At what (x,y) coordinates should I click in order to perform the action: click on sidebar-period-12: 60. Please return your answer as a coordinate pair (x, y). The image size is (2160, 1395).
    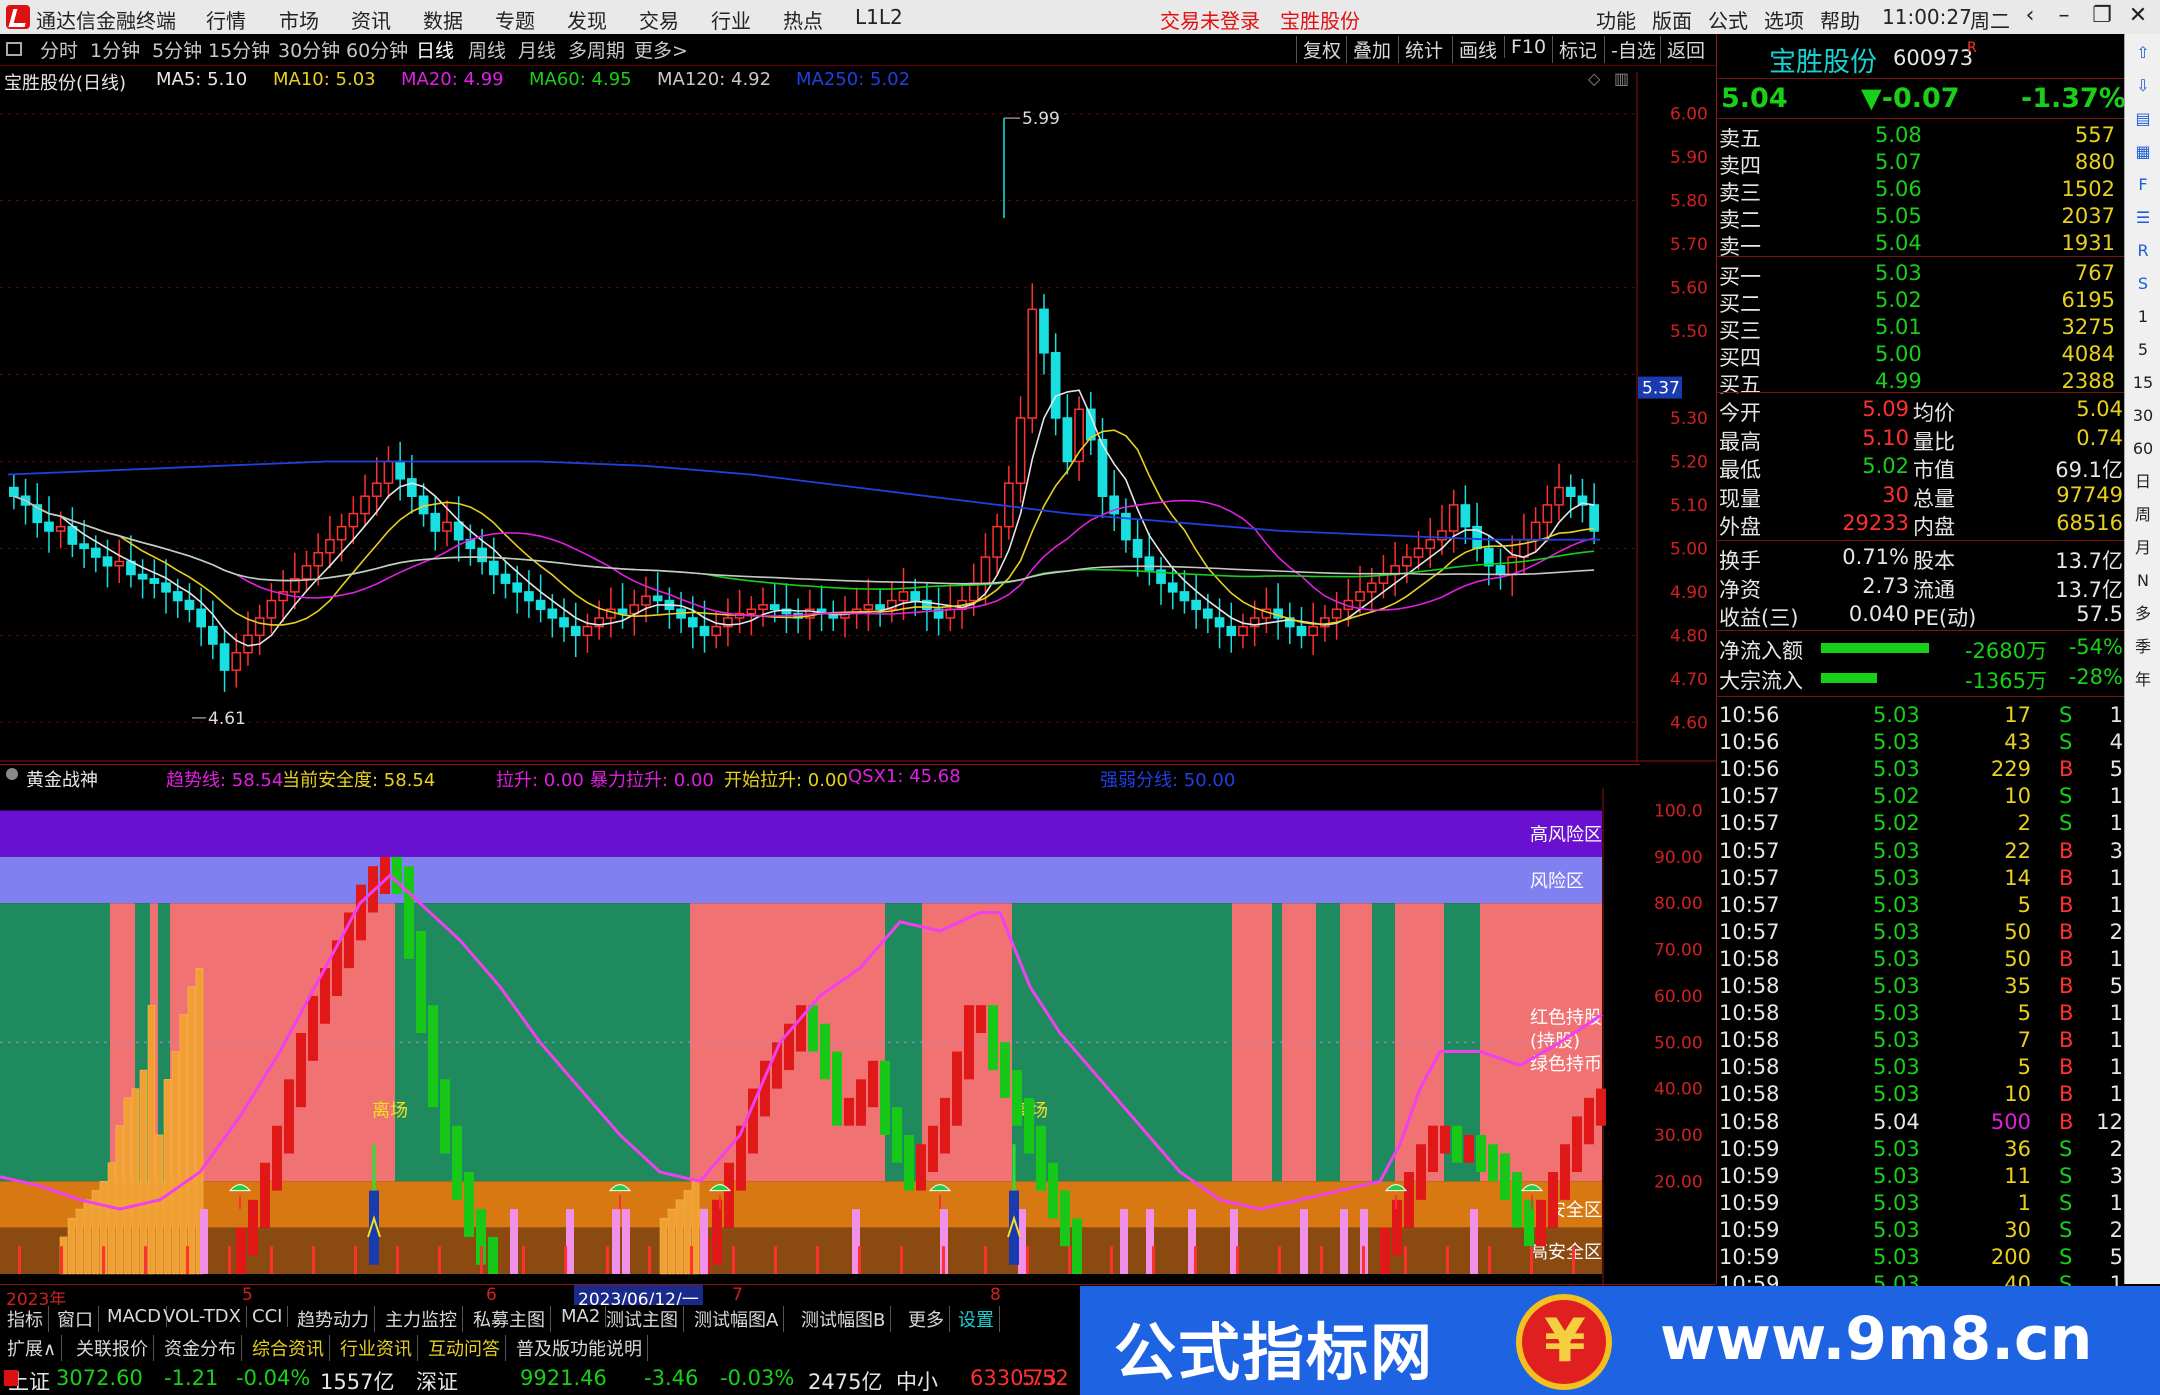
    Looking at the image, I should click on (2143, 449).